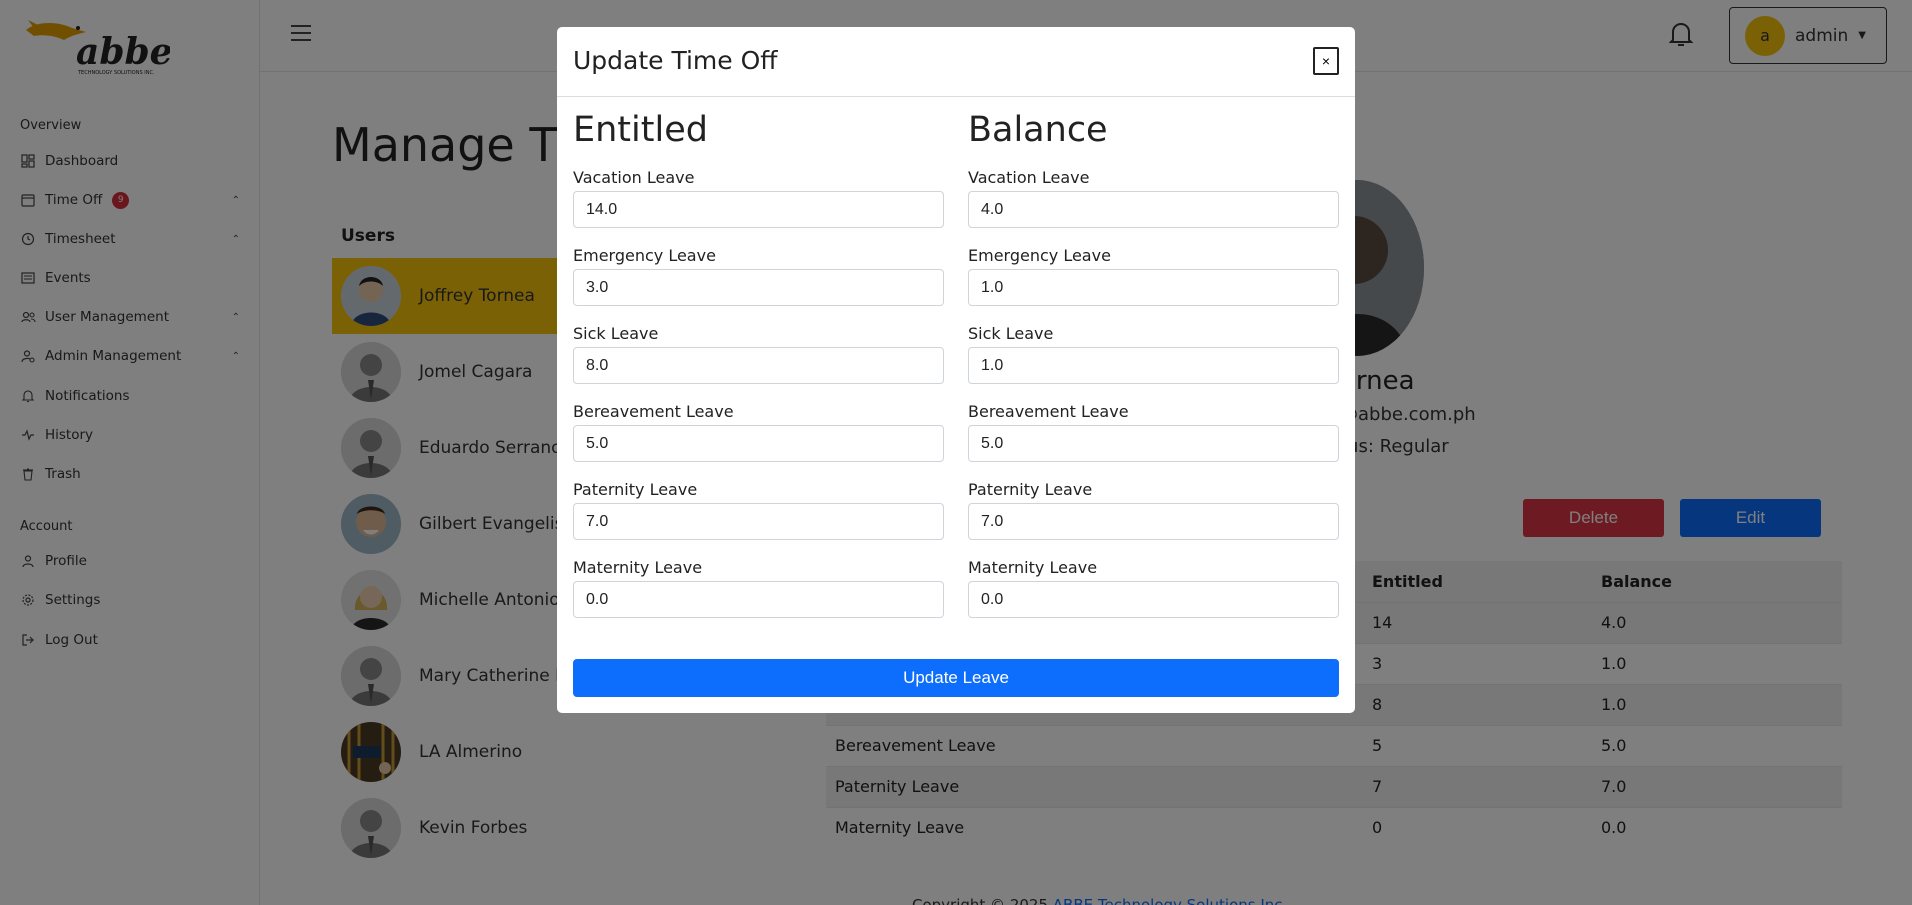 Image resolution: width=1912 pixels, height=905 pixels. I want to click on modal-title: Update Time Off, so click(675, 60).